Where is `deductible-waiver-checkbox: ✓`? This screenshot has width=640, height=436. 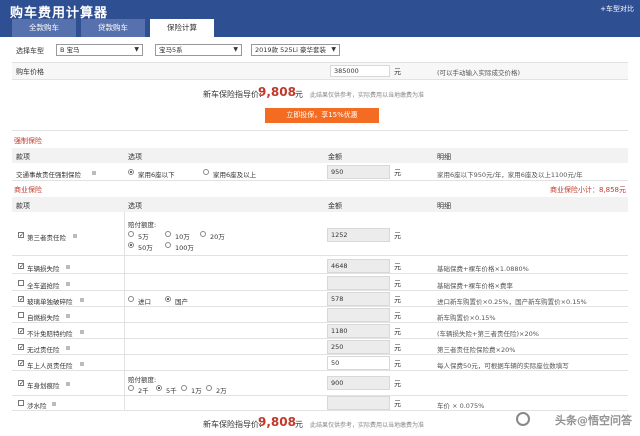
deductible-waiver-checkbox: ✓ is located at coordinates (21, 331).